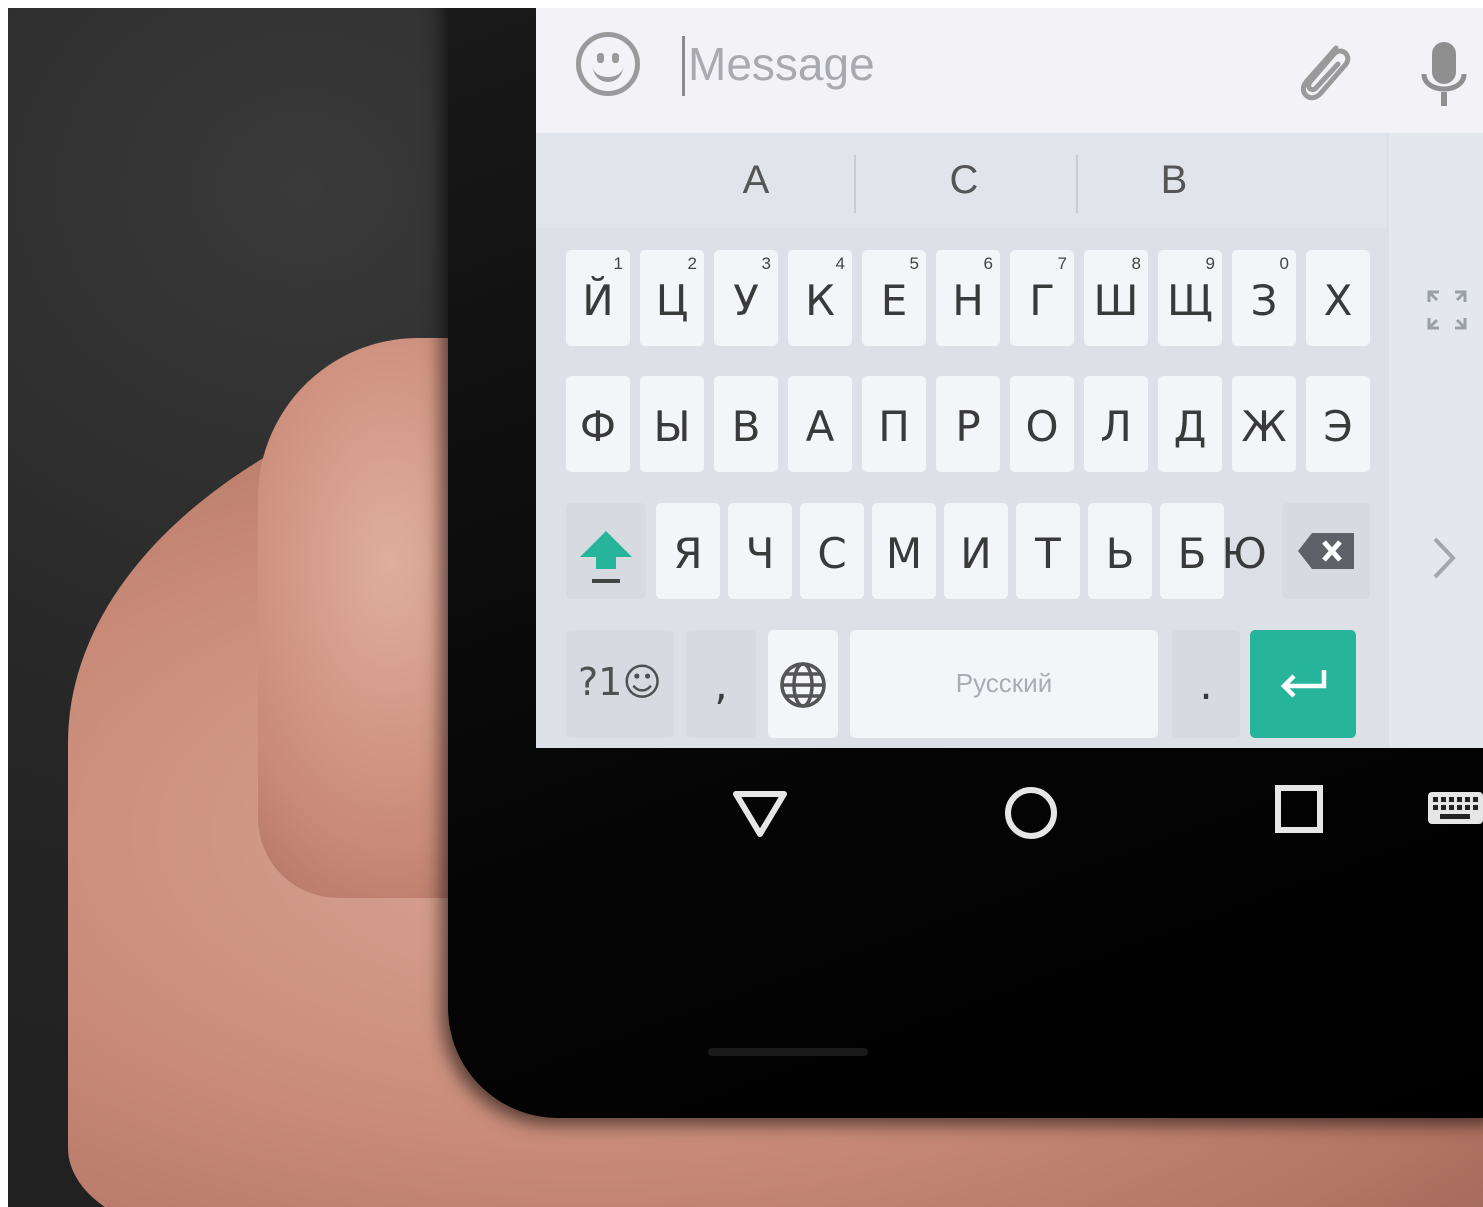 The width and height of the screenshot is (1483, 1207). I want to click on comma-key: ,, so click(721, 684).